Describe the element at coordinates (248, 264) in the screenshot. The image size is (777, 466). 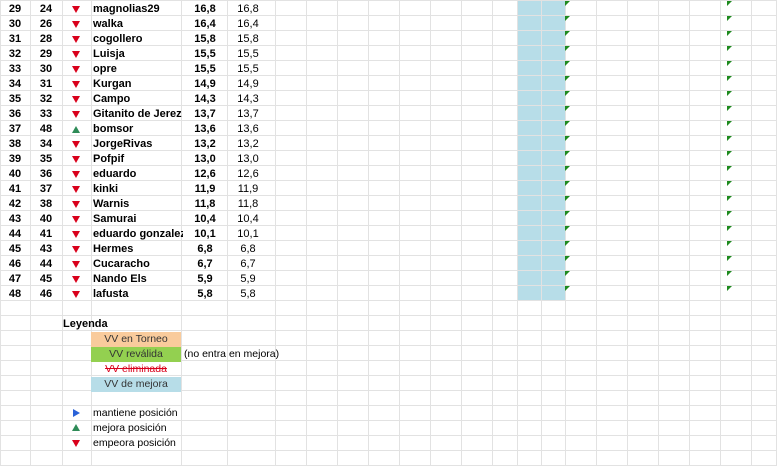
I see `score-copy-cell: 6,7` at that location.